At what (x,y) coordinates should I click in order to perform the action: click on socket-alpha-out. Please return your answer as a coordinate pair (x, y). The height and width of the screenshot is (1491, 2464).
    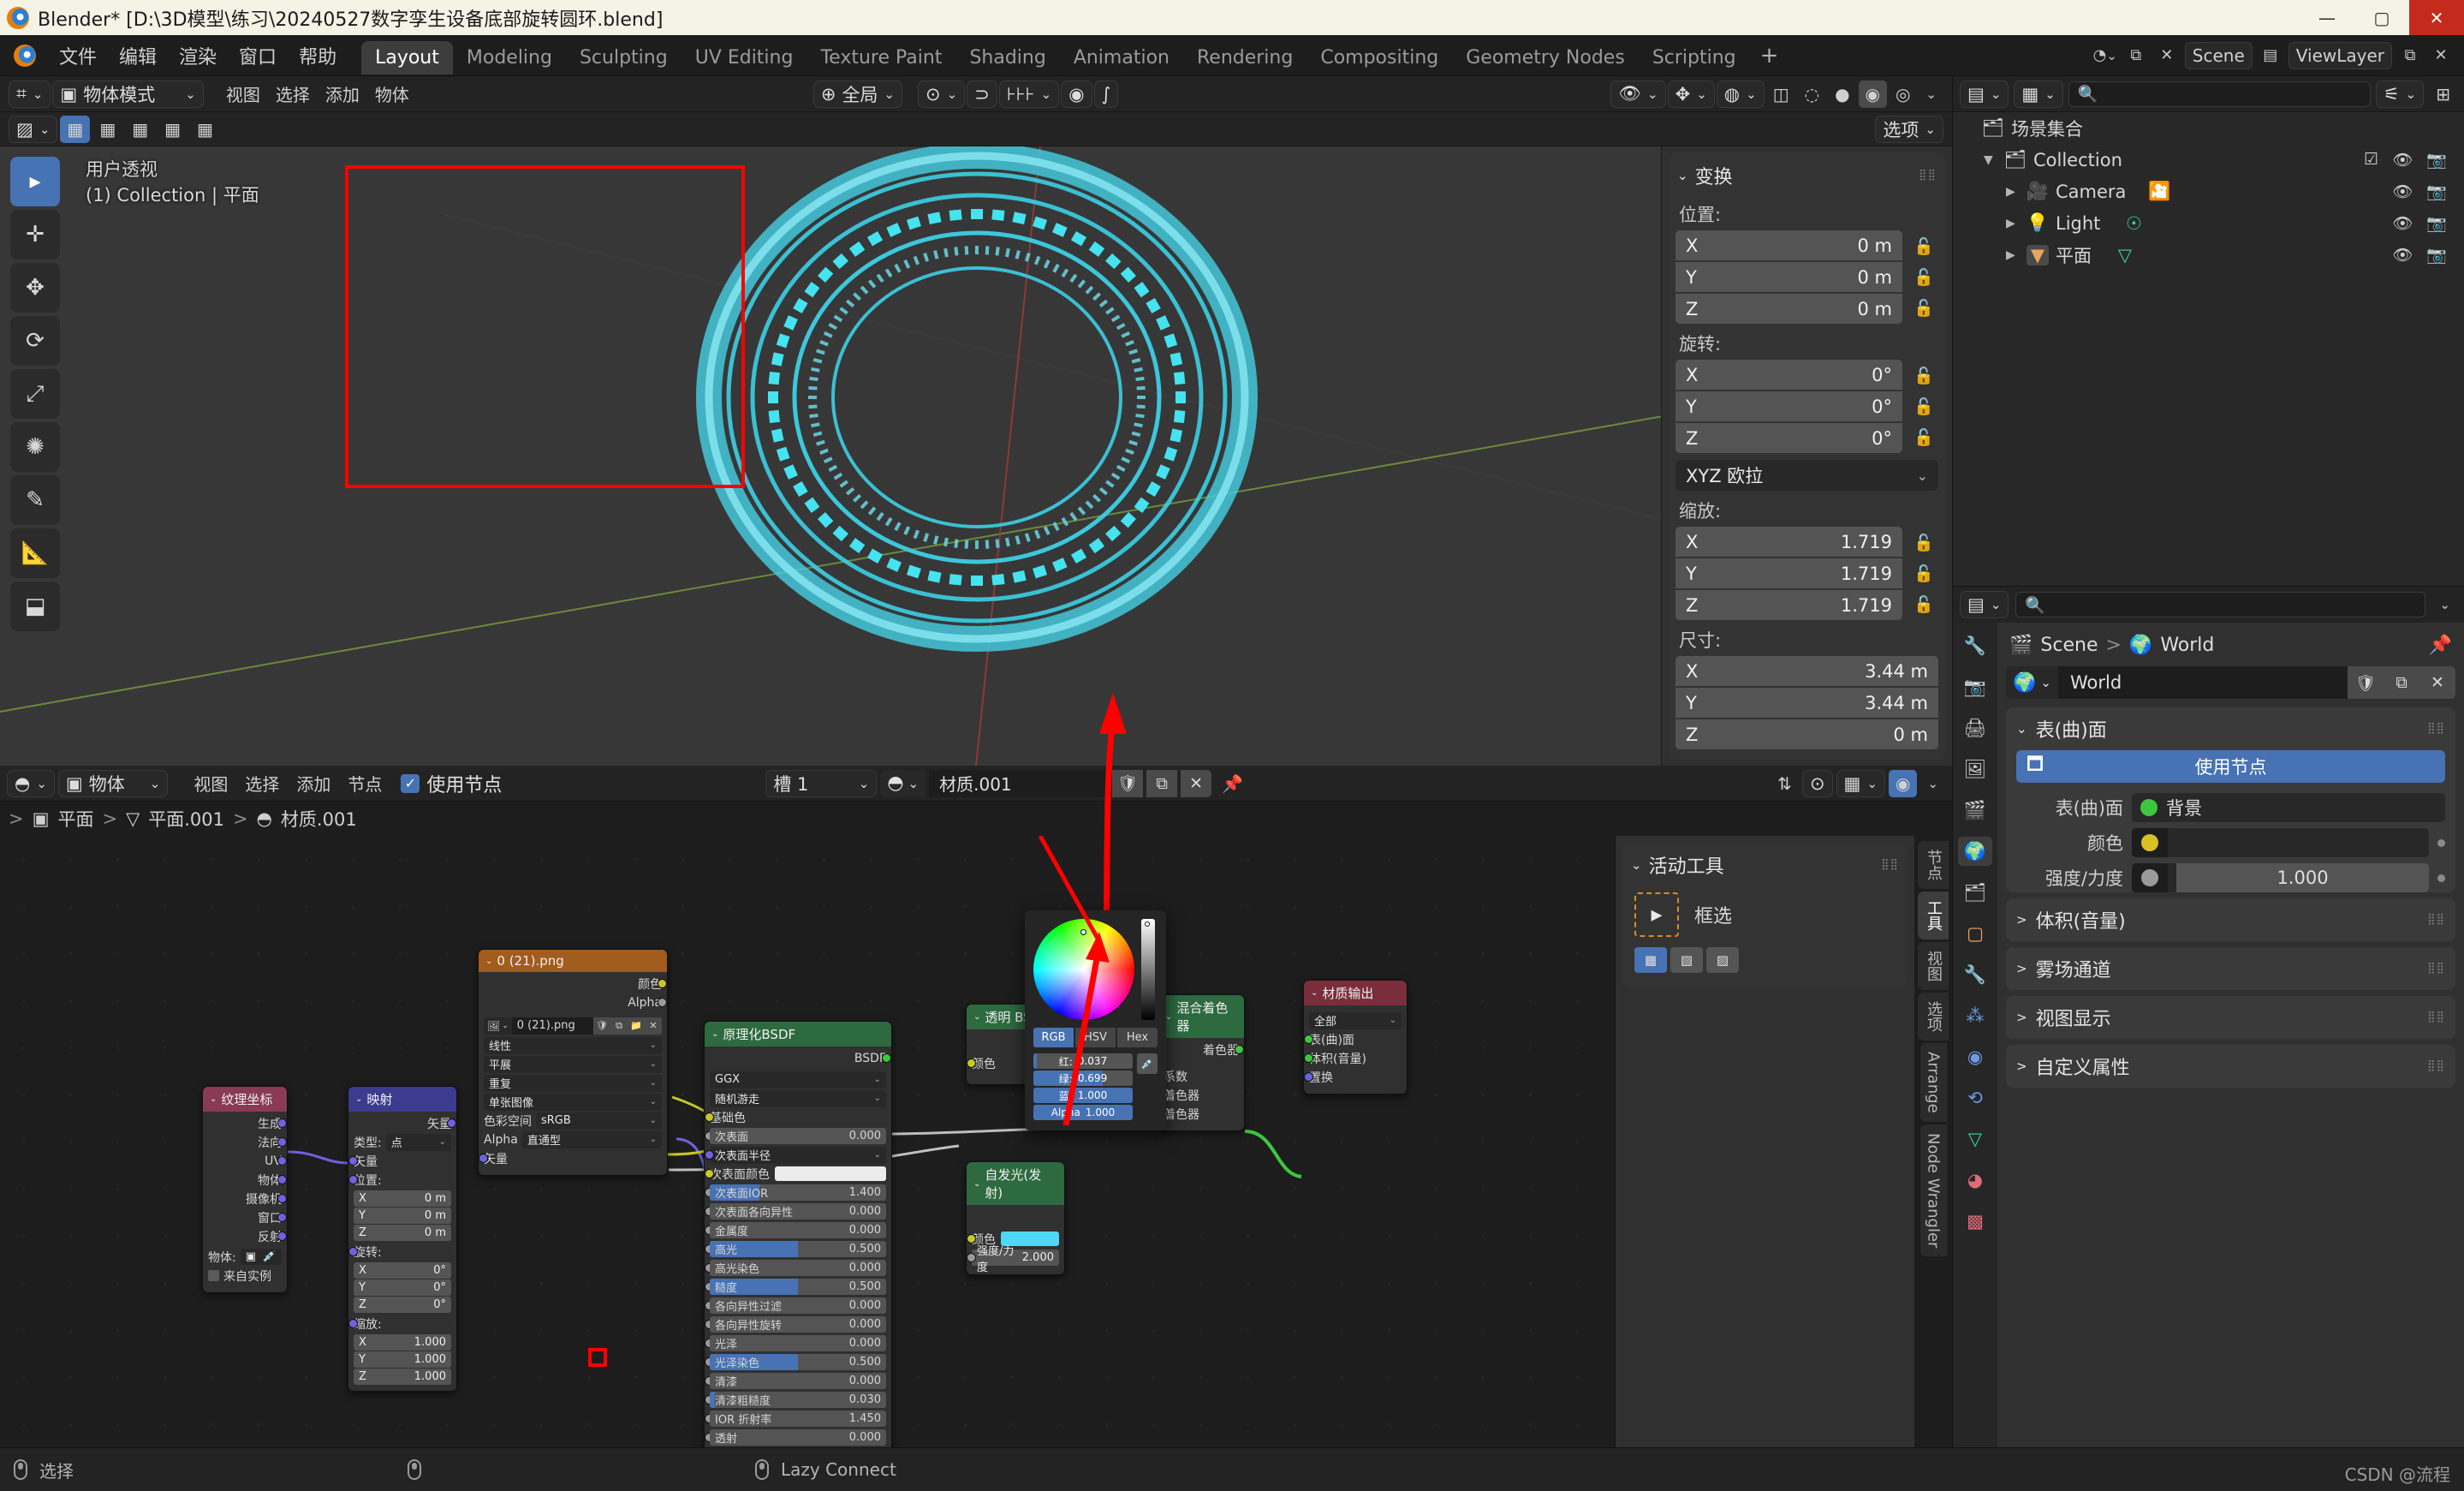
    Looking at the image, I should click on (663, 1002).